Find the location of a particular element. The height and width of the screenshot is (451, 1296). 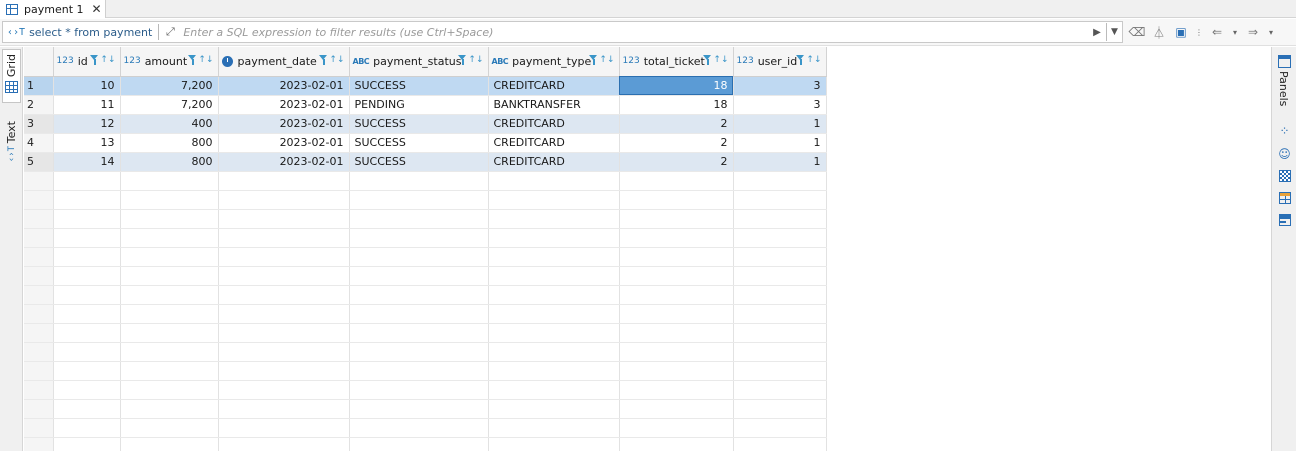

grouping-panel-icon is located at coordinates (1284, 175).